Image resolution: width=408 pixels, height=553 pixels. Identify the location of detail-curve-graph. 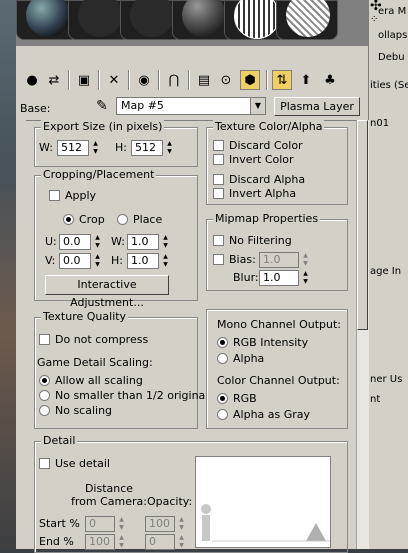
(265, 523).